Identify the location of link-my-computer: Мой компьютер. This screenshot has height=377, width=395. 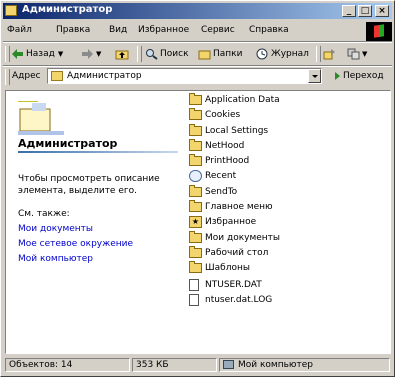
(55, 259).